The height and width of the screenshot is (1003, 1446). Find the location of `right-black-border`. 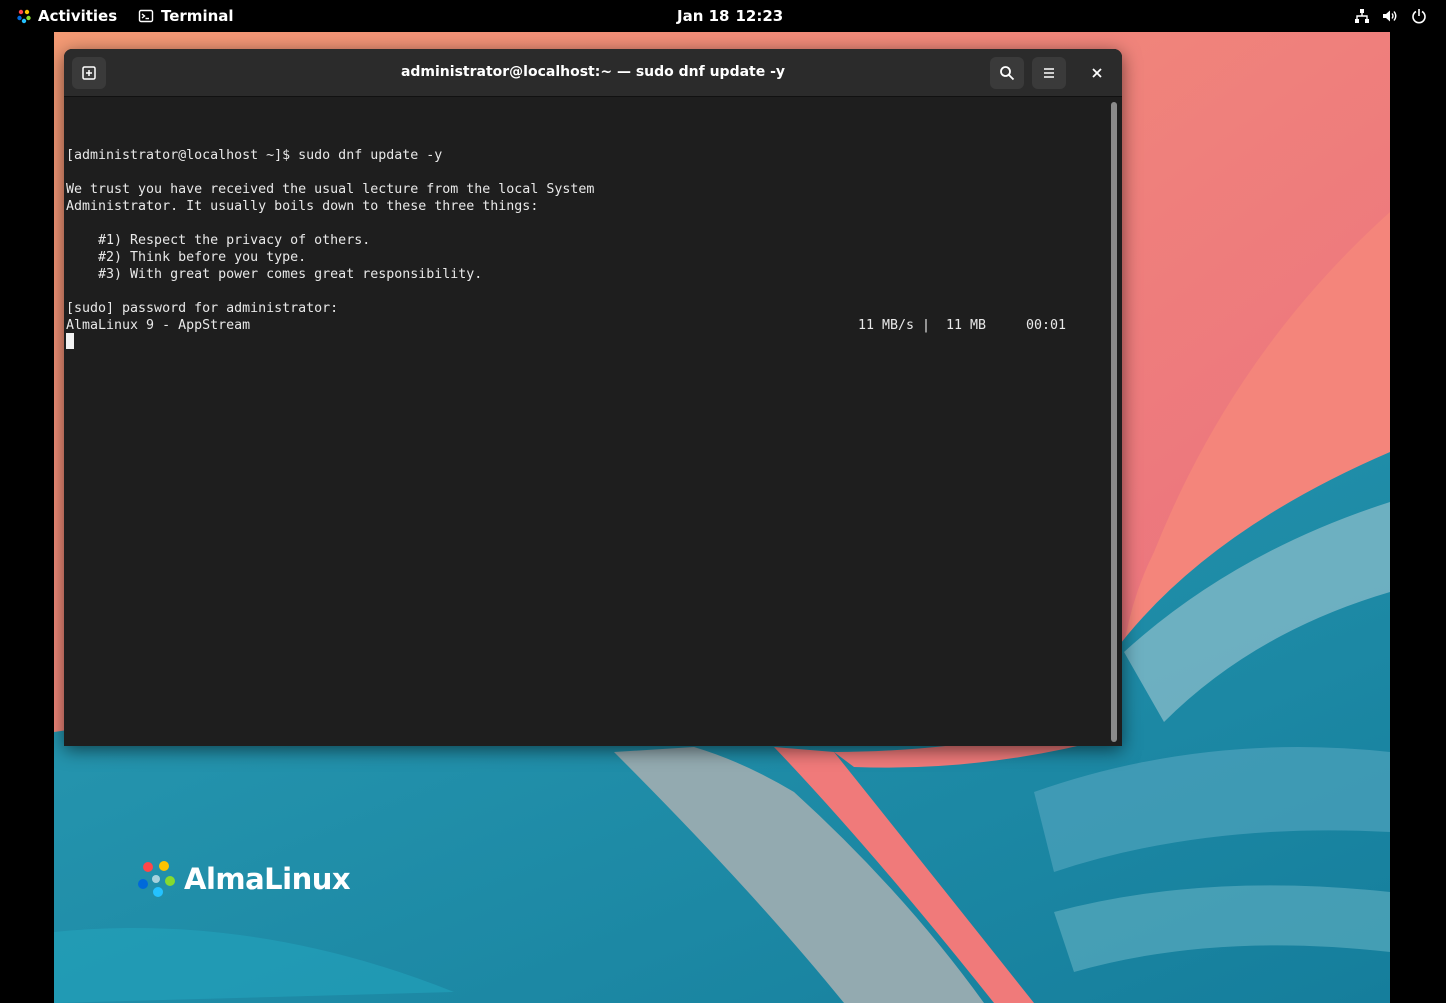

right-black-border is located at coordinates (1418, 517).